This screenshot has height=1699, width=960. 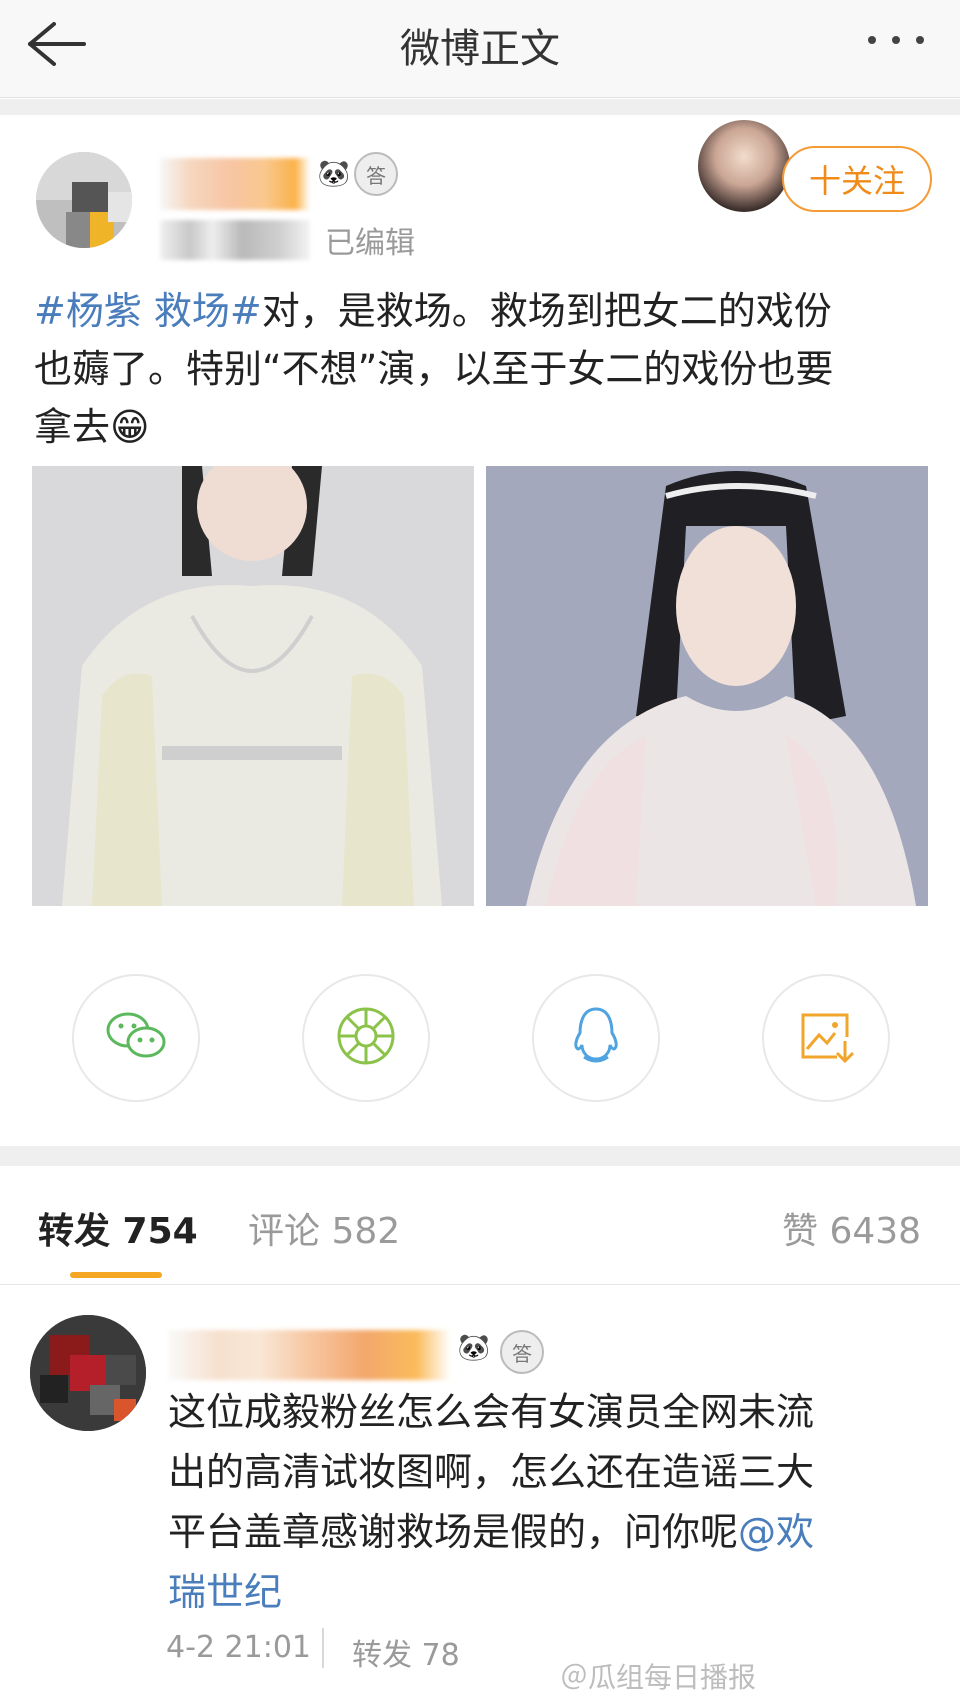 I want to click on share-qq-button, so click(x=596, y=1038).